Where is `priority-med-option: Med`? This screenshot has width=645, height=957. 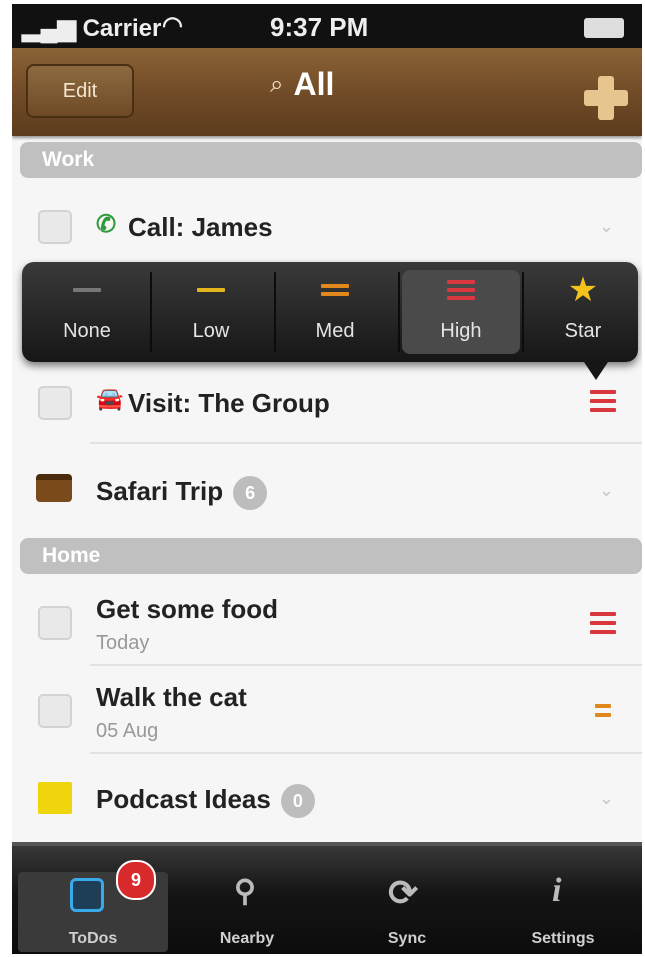
priority-med-option: Med is located at coordinates (335, 312).